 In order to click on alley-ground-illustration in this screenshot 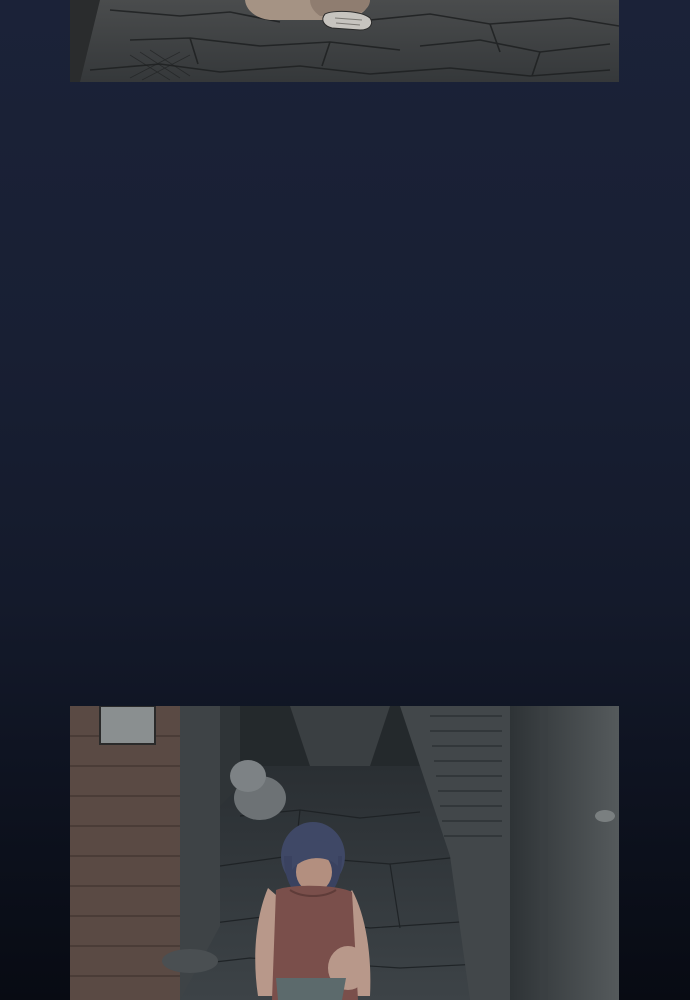, I will do `click(344, 41)`.